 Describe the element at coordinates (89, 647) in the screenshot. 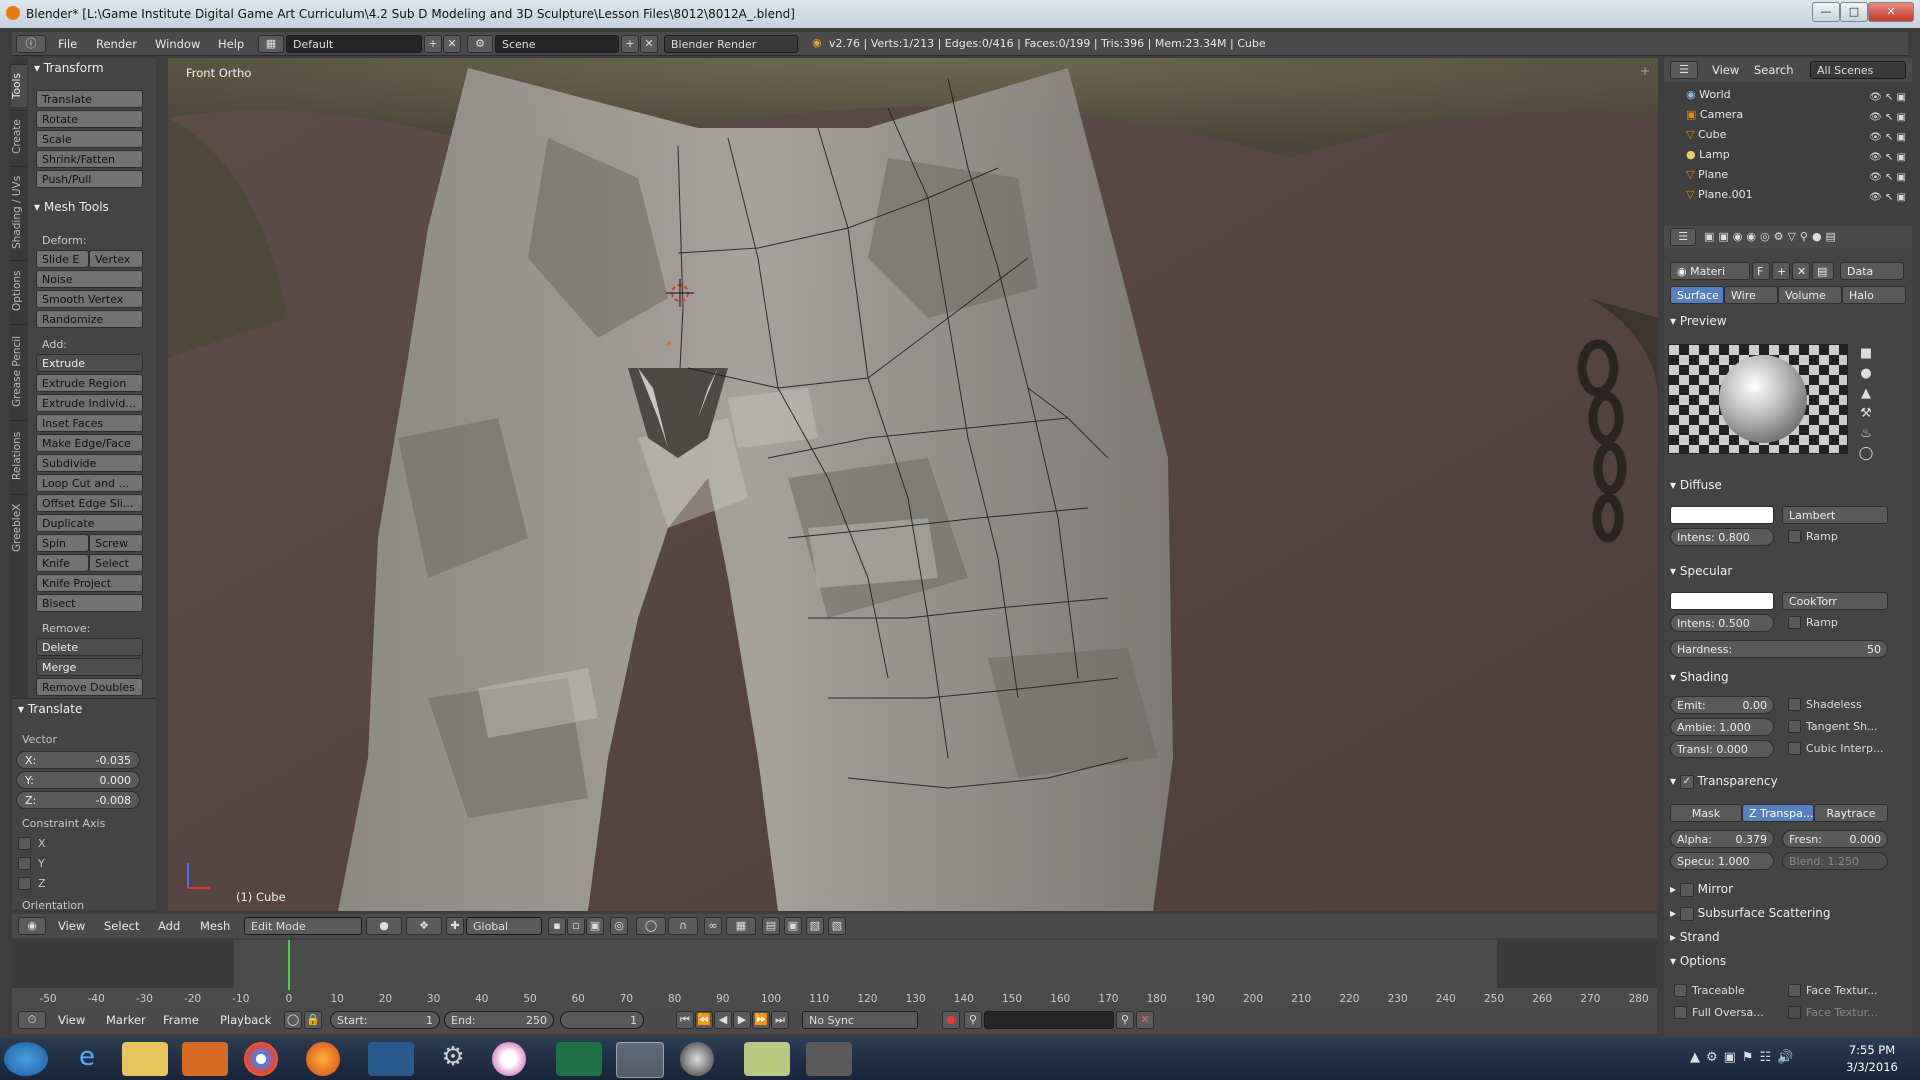

I see `delete-menu: Delete` at that location.